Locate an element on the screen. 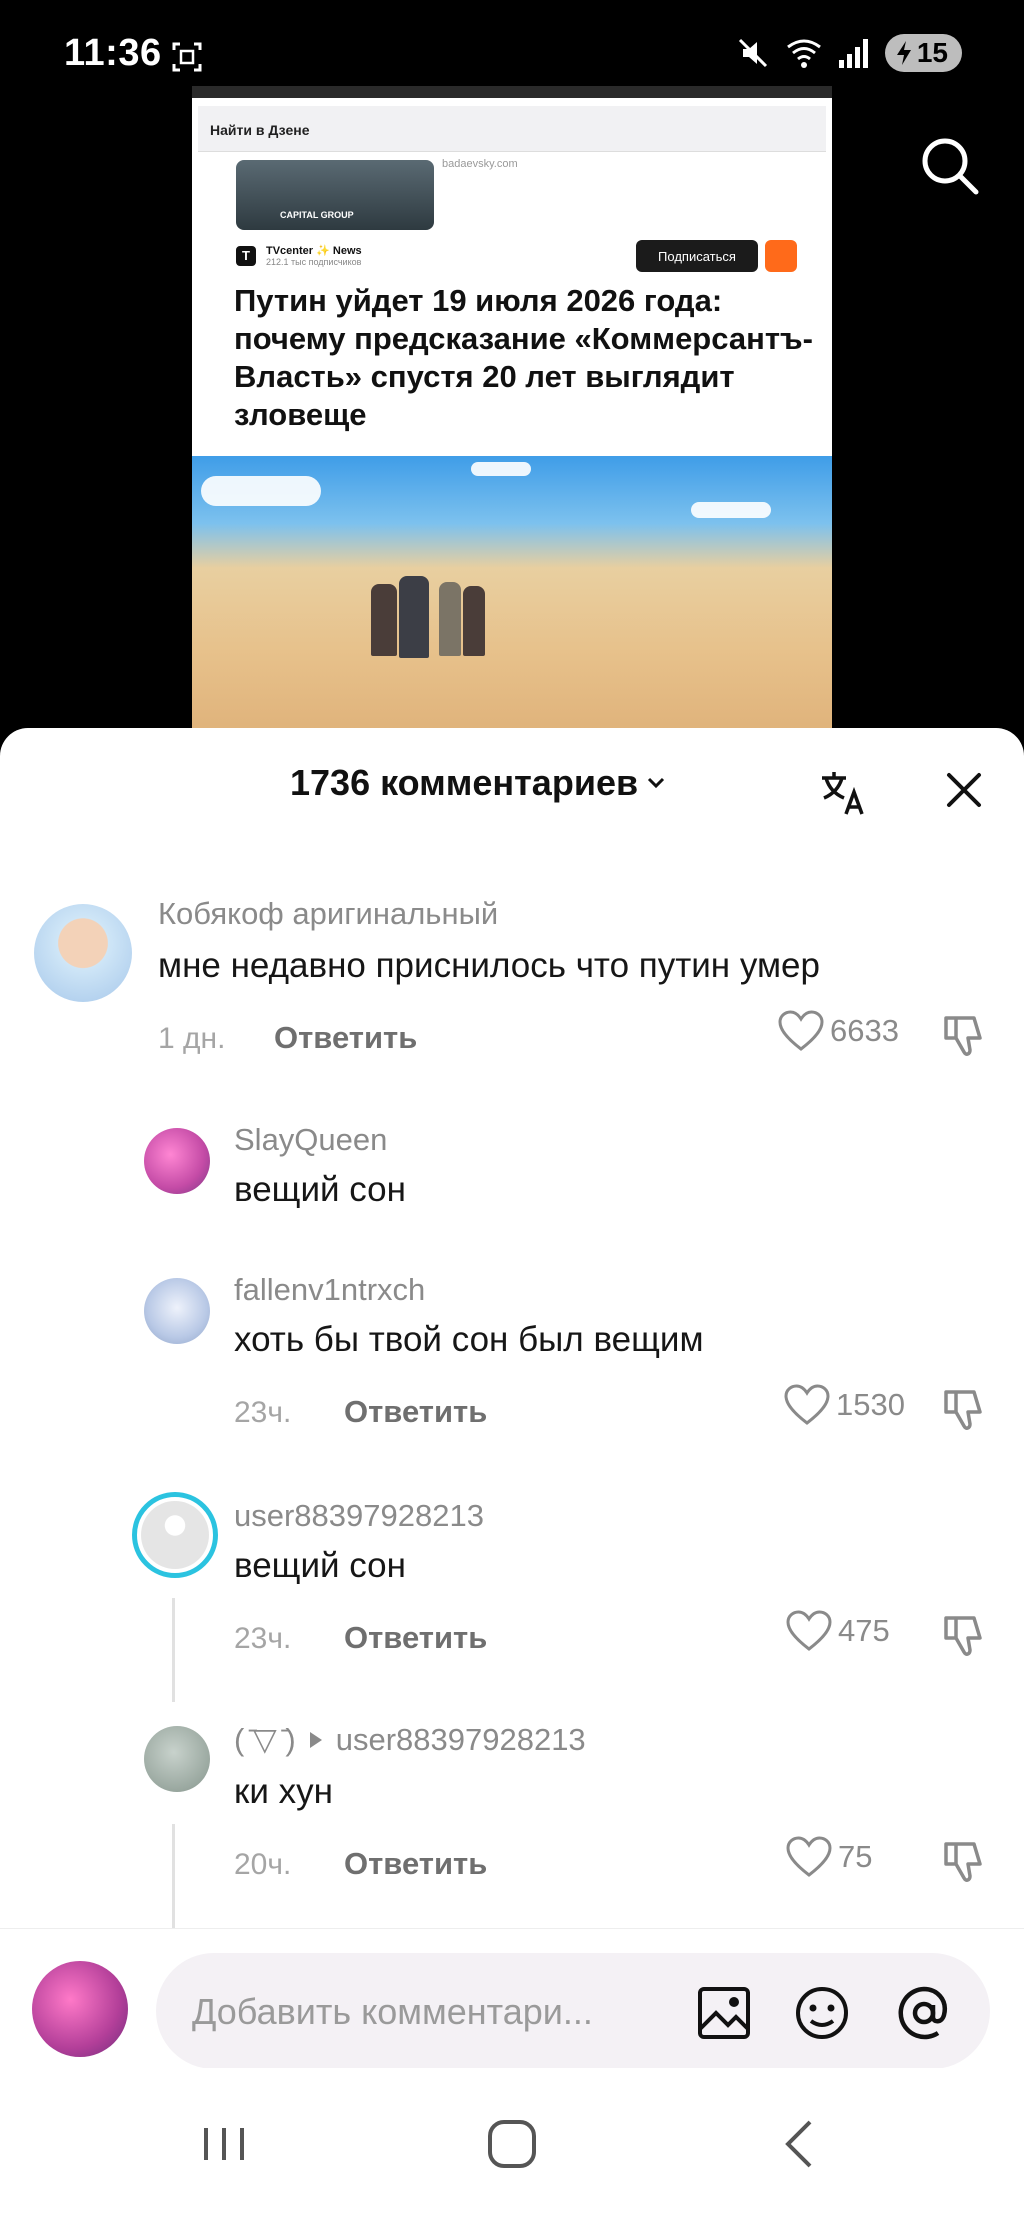 Image resolution: width=1024 pixels, height=2218 pixels. translate-icon is located at coordinates (844, 794).